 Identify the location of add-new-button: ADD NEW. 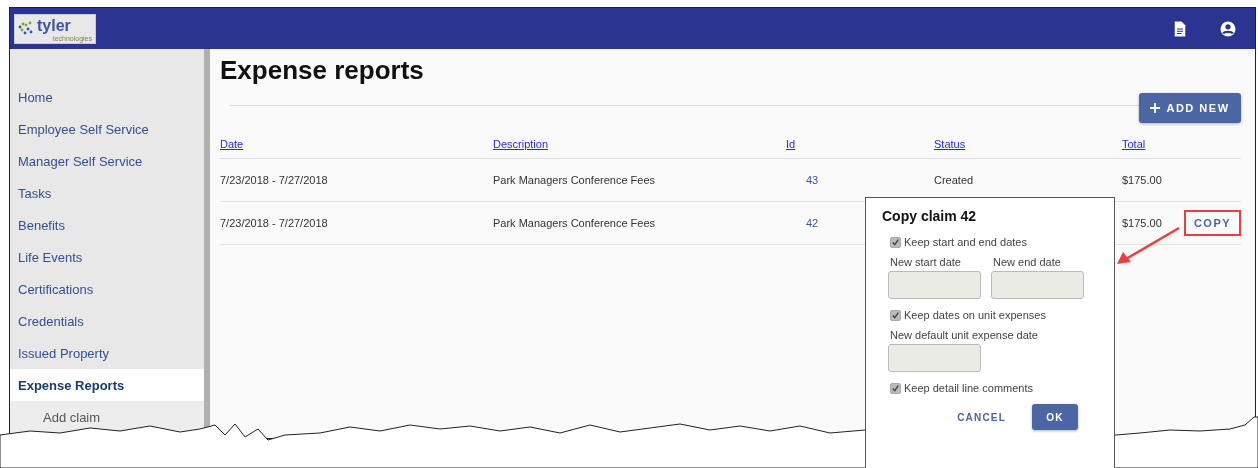
(1190, 108).